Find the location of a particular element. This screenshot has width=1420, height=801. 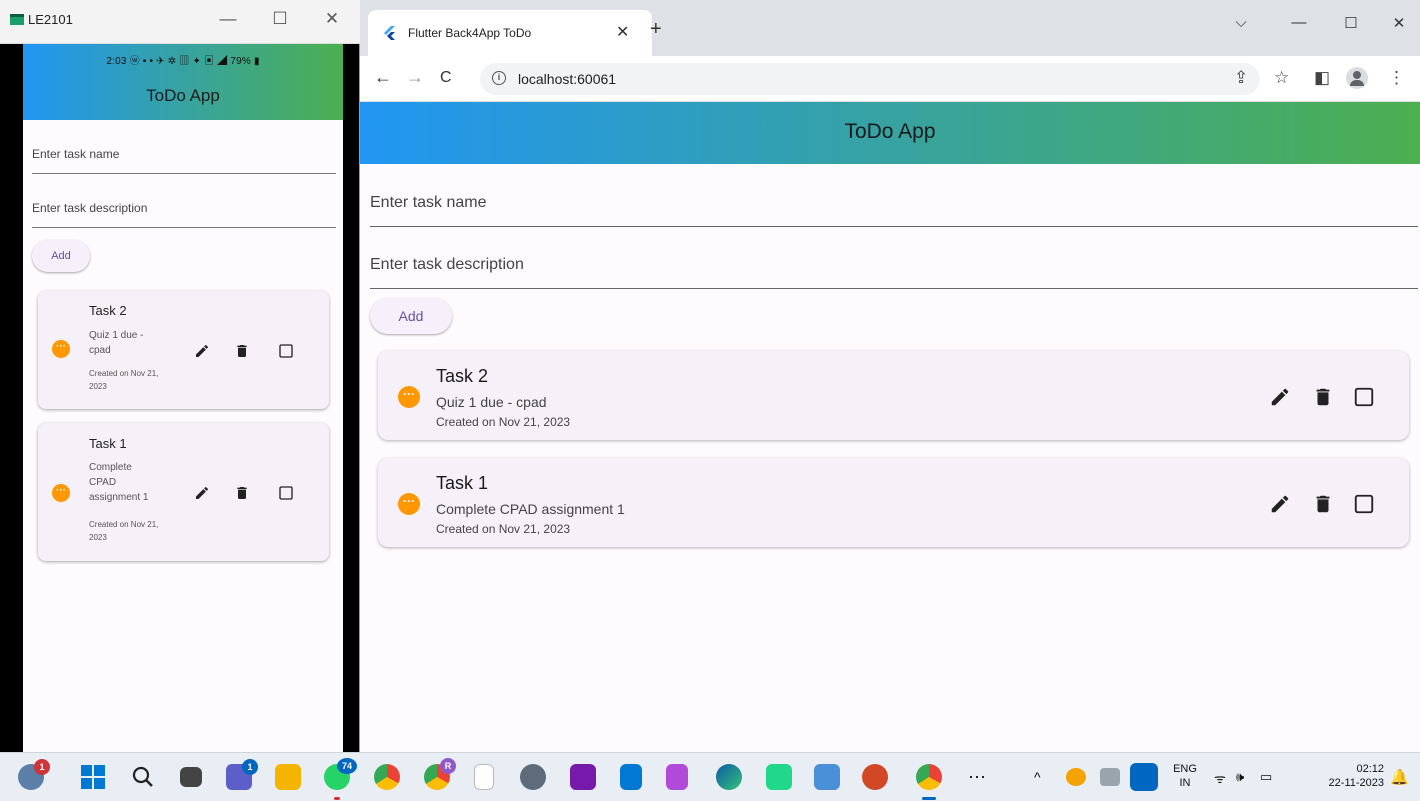

whatsapp-badge: 74 is located at coordinates (347, 766).